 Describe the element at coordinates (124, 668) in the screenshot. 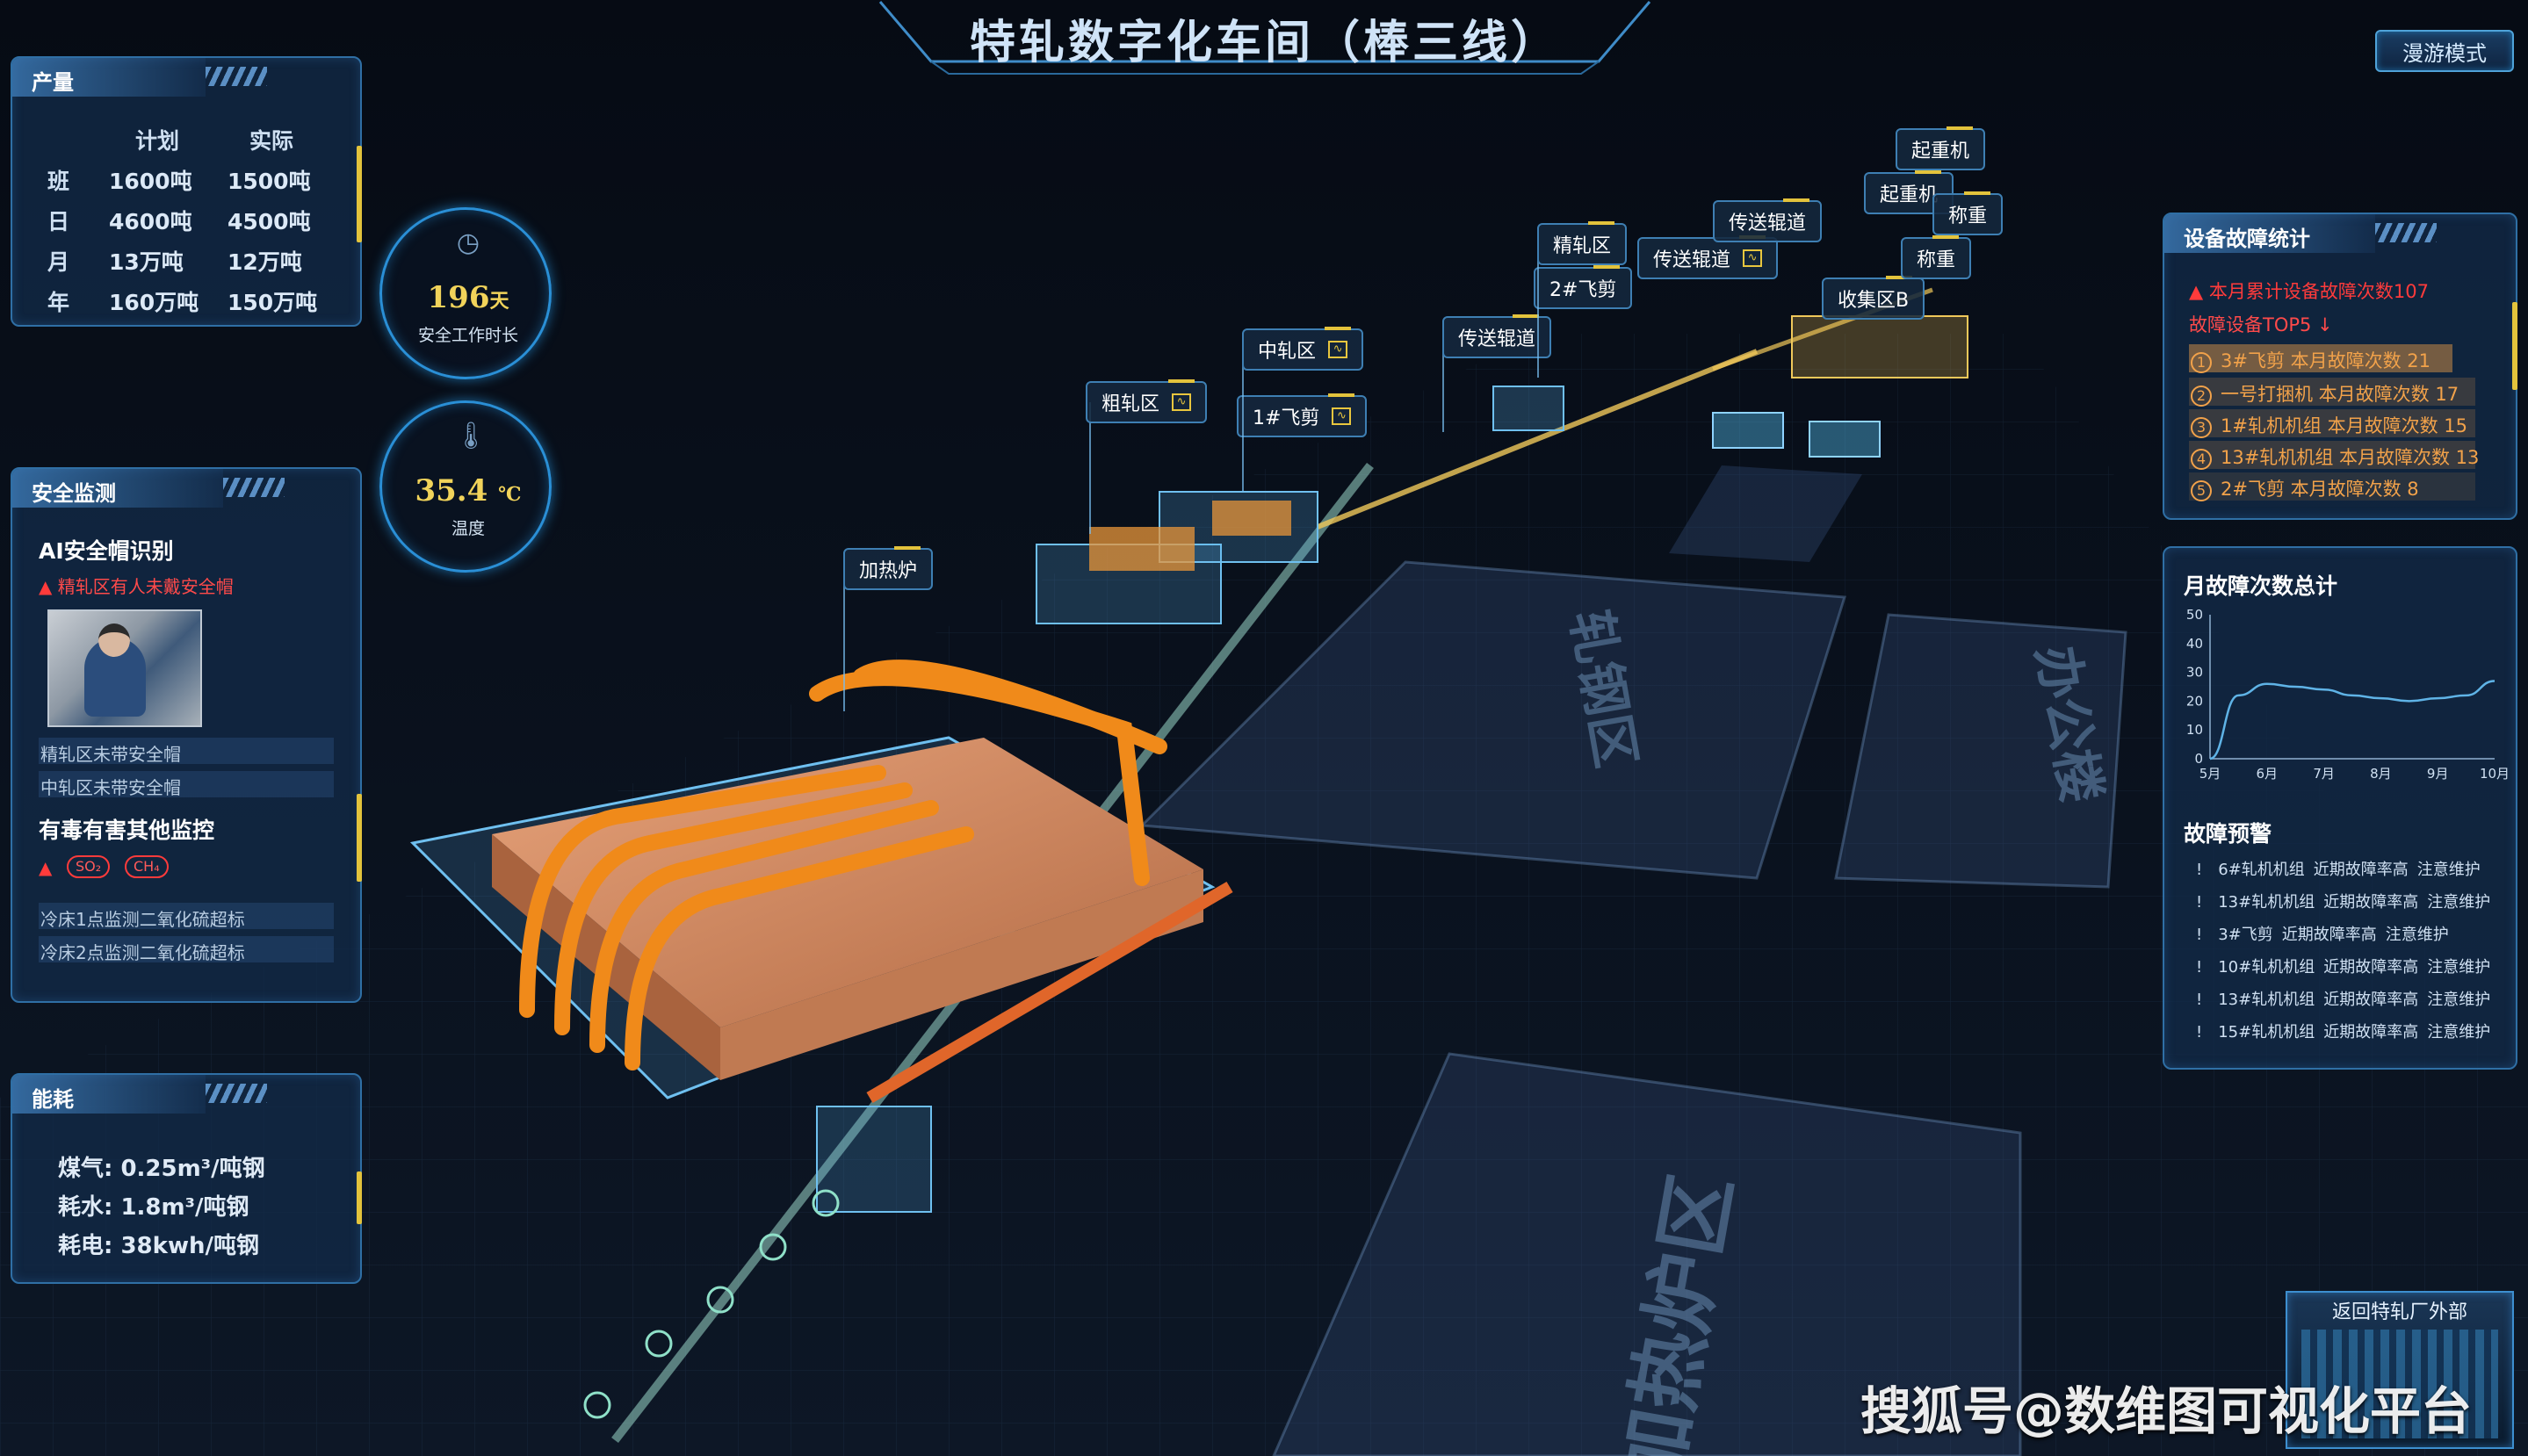

I see `camera-snapshot` at that location.